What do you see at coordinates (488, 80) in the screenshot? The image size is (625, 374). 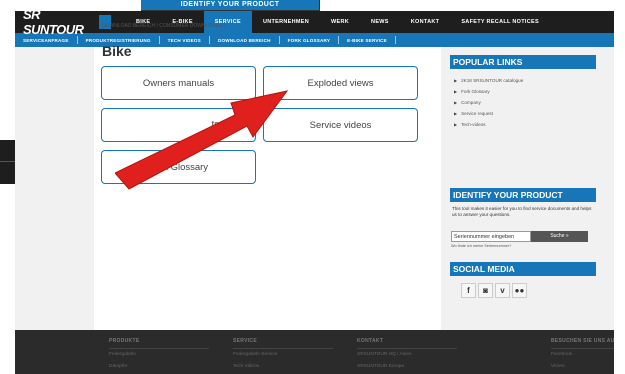 I see `popular-link-item: 2K18 SRSUNTOUR catalogue` at bounding box center [488, 80].